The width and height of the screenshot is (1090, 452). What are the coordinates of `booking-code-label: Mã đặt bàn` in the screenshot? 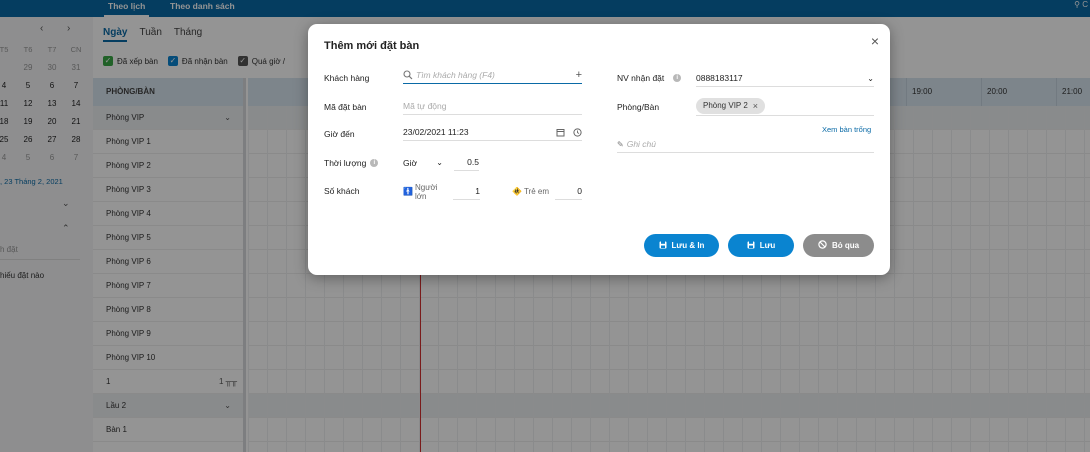 It's located at (345, 107).